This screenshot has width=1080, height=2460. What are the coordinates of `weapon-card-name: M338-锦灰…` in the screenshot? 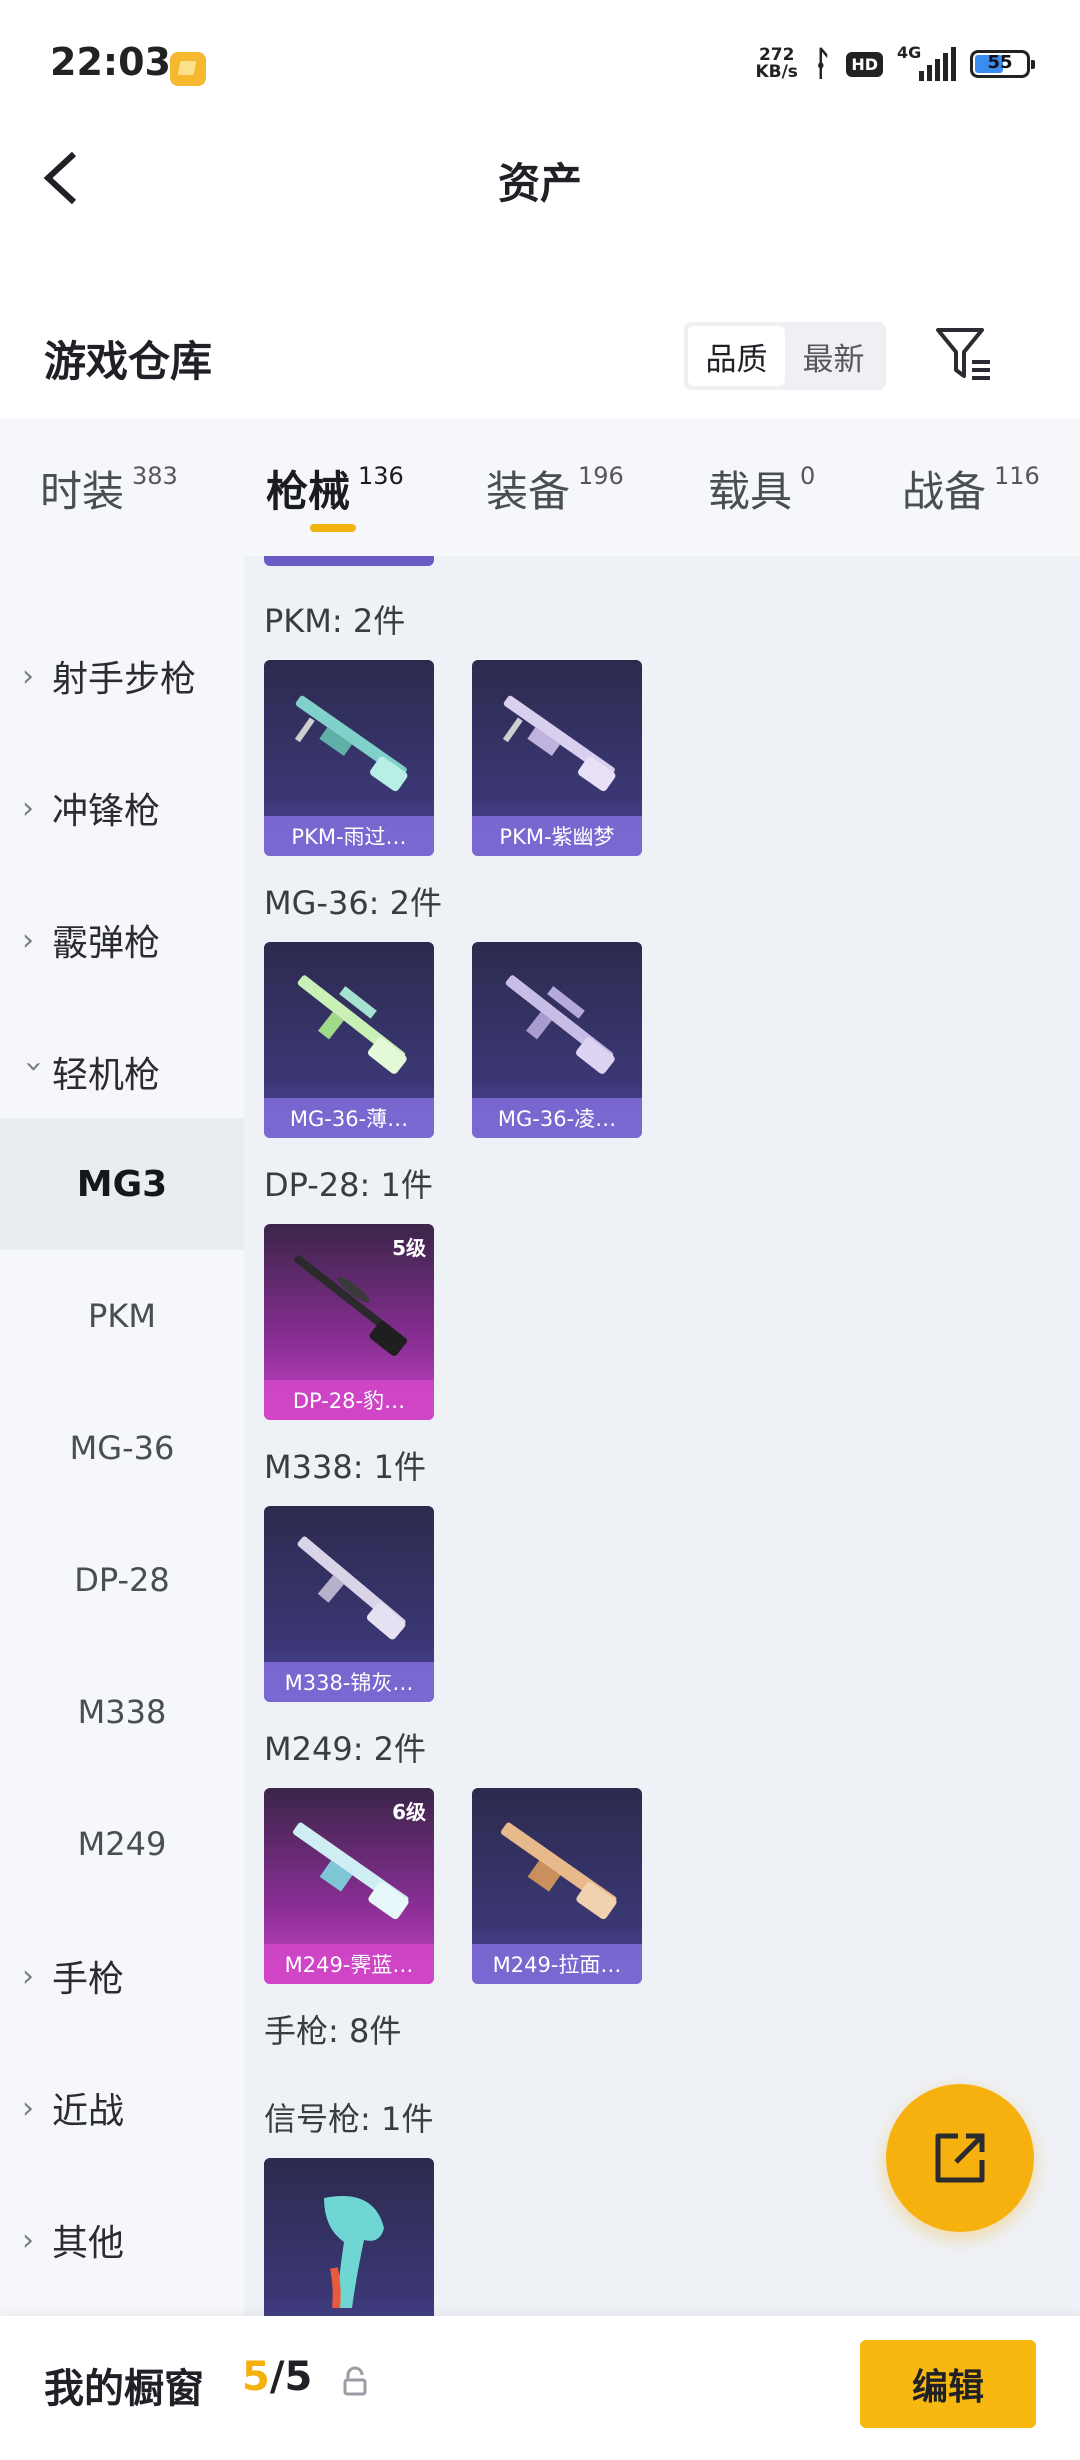 It's located at (349, 1682).